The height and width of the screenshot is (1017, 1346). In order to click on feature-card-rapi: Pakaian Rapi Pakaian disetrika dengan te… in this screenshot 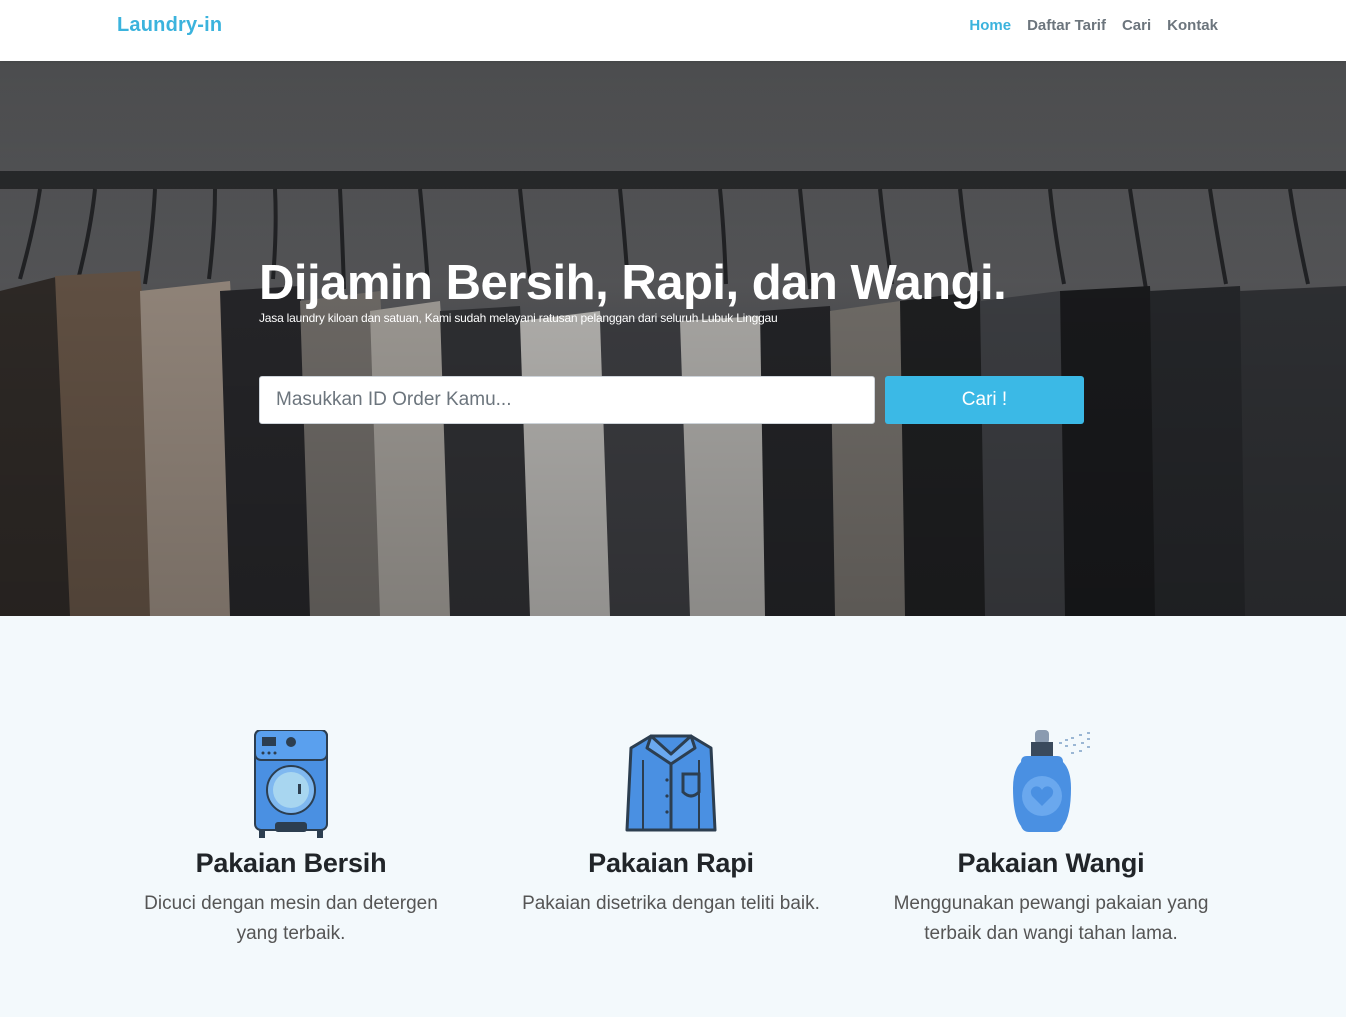, I will do `click(671, 824)`.